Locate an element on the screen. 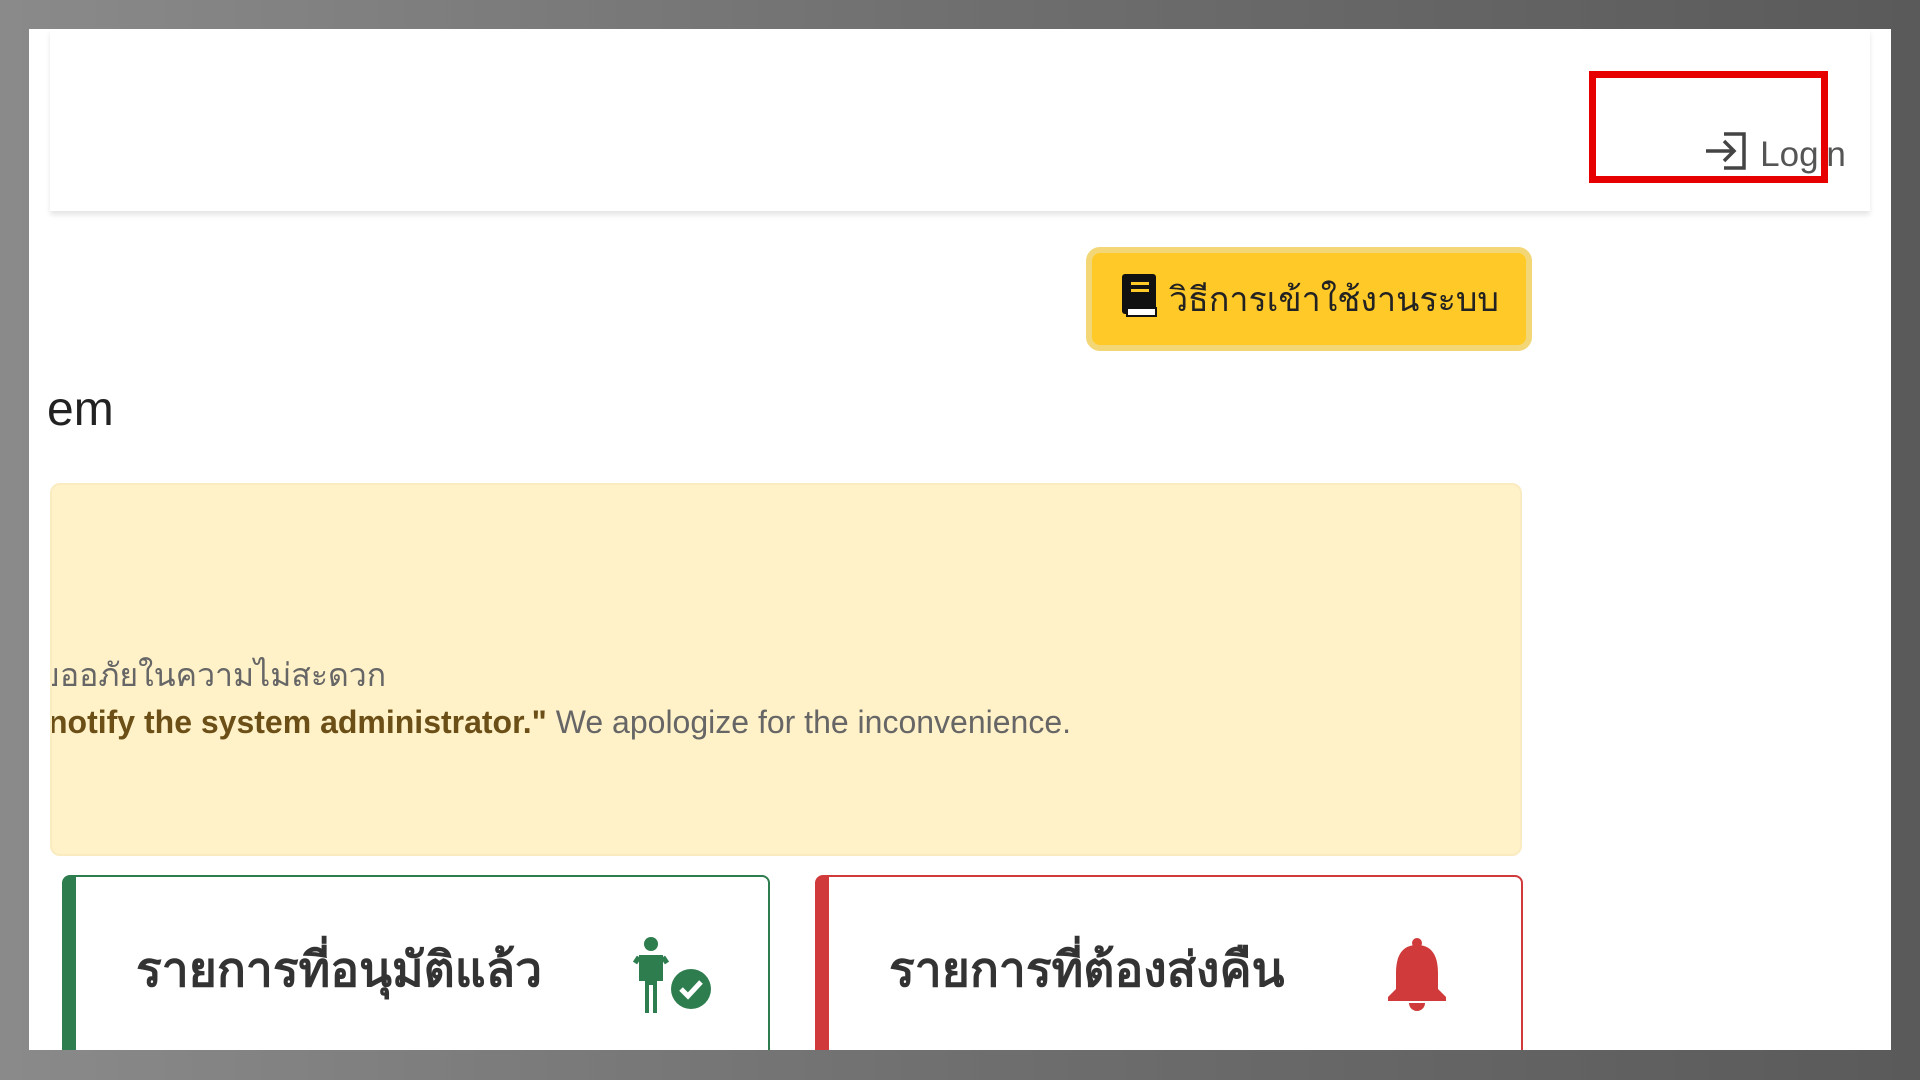 The width and height of the screenshot is (1920, 1080). return-items-title: รายการที่ต้องส่งคืน is located at coordinates (1087, 970).